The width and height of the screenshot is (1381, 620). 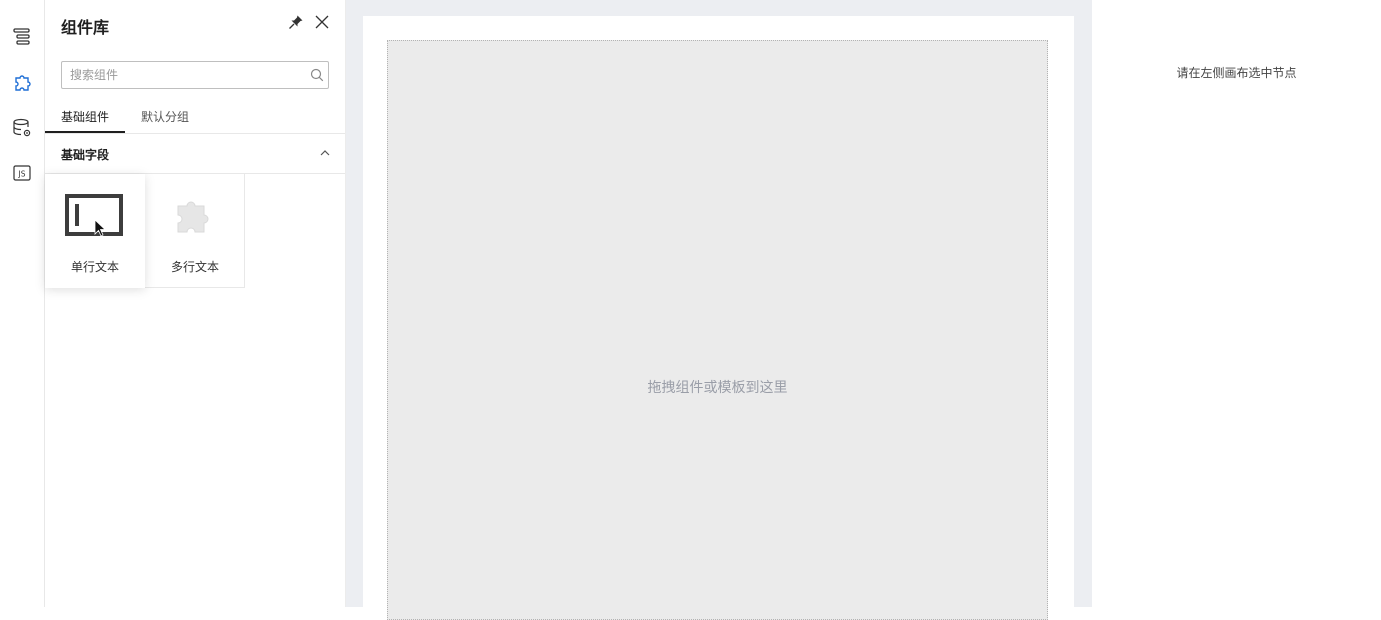 What do you see at coordinates (717, 388) in the screenshot?
I see `drop-hint: 拖拽组件或模板到这里` at bounding box center [717, 388].